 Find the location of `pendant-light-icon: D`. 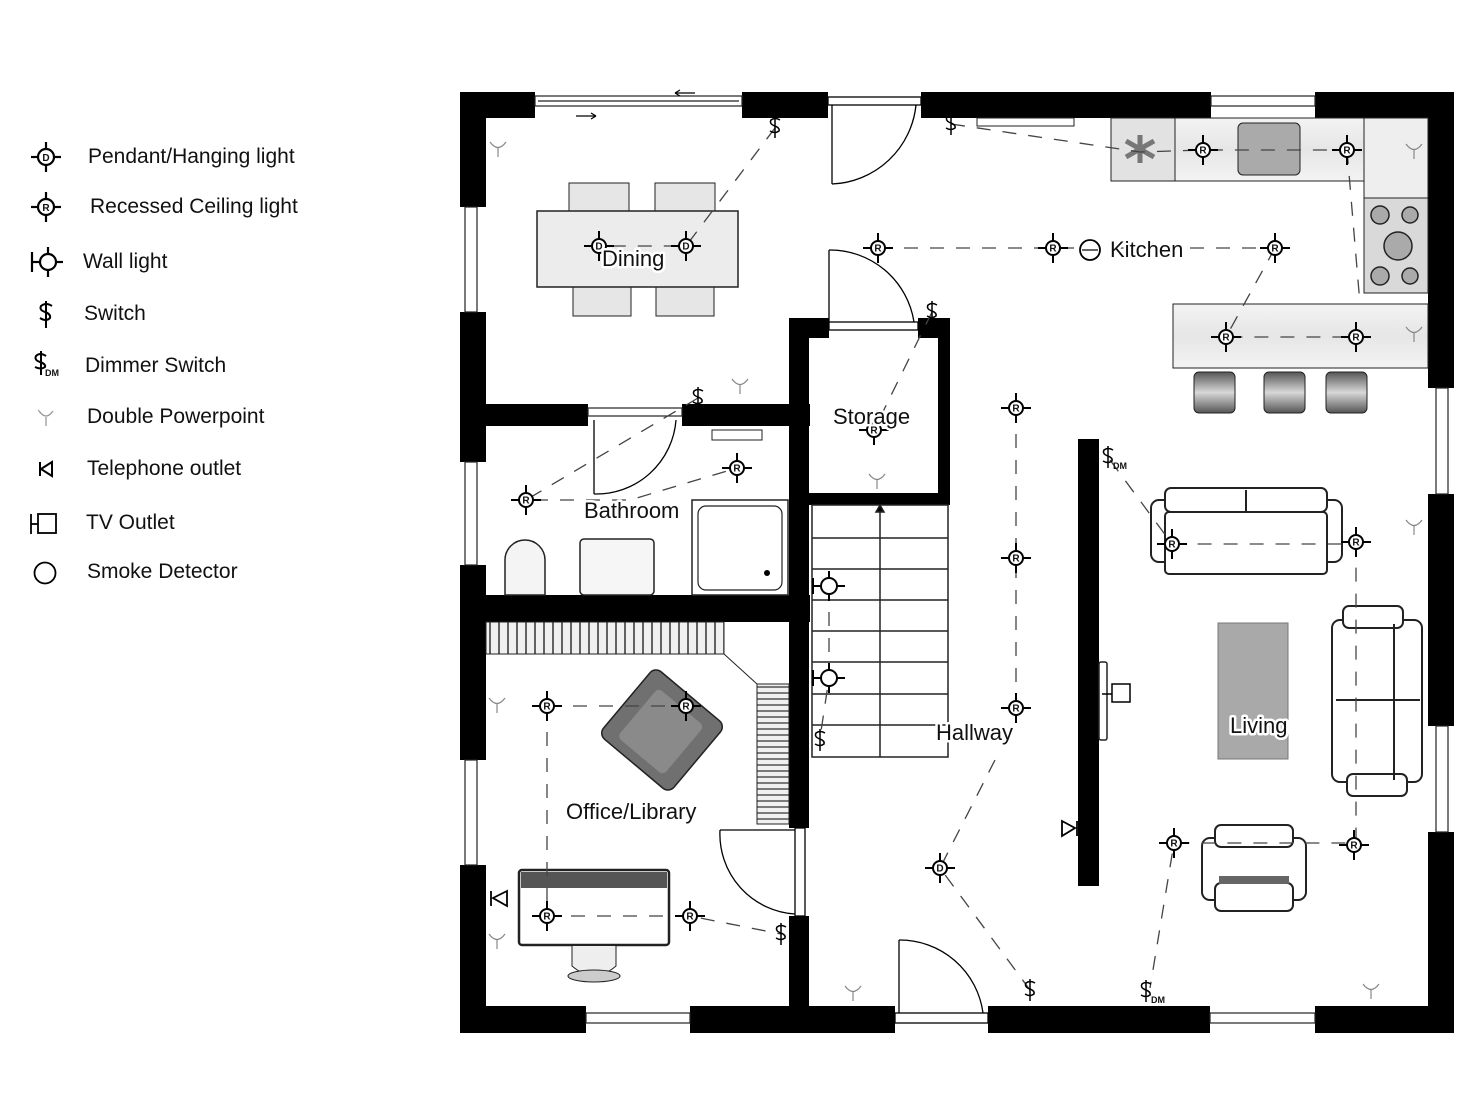

pendant-light-icon: D is located at coordinates (940, 868).